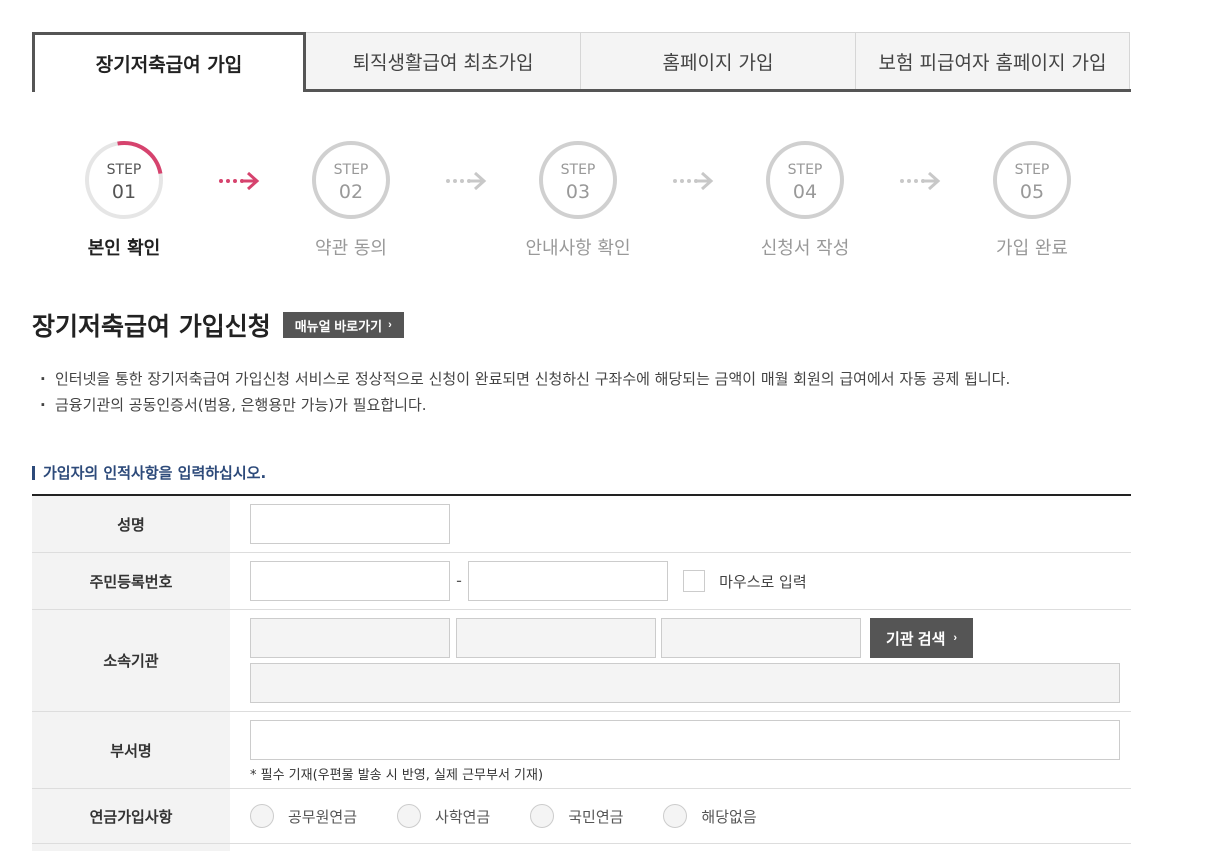 This screenshot has width=1217, height=851. I want to click on radio-national-pension: 국민연금, so click(576, 816).